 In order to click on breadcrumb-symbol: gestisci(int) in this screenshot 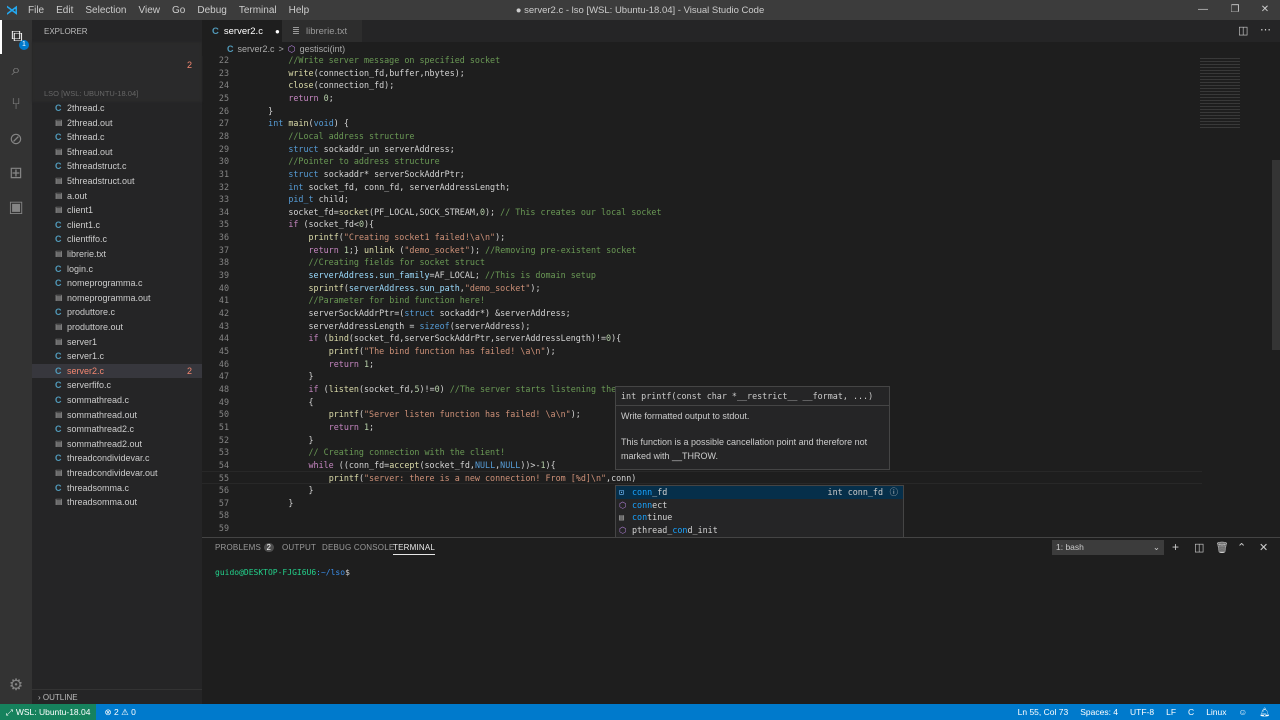, I will do `click(323, 49)`.